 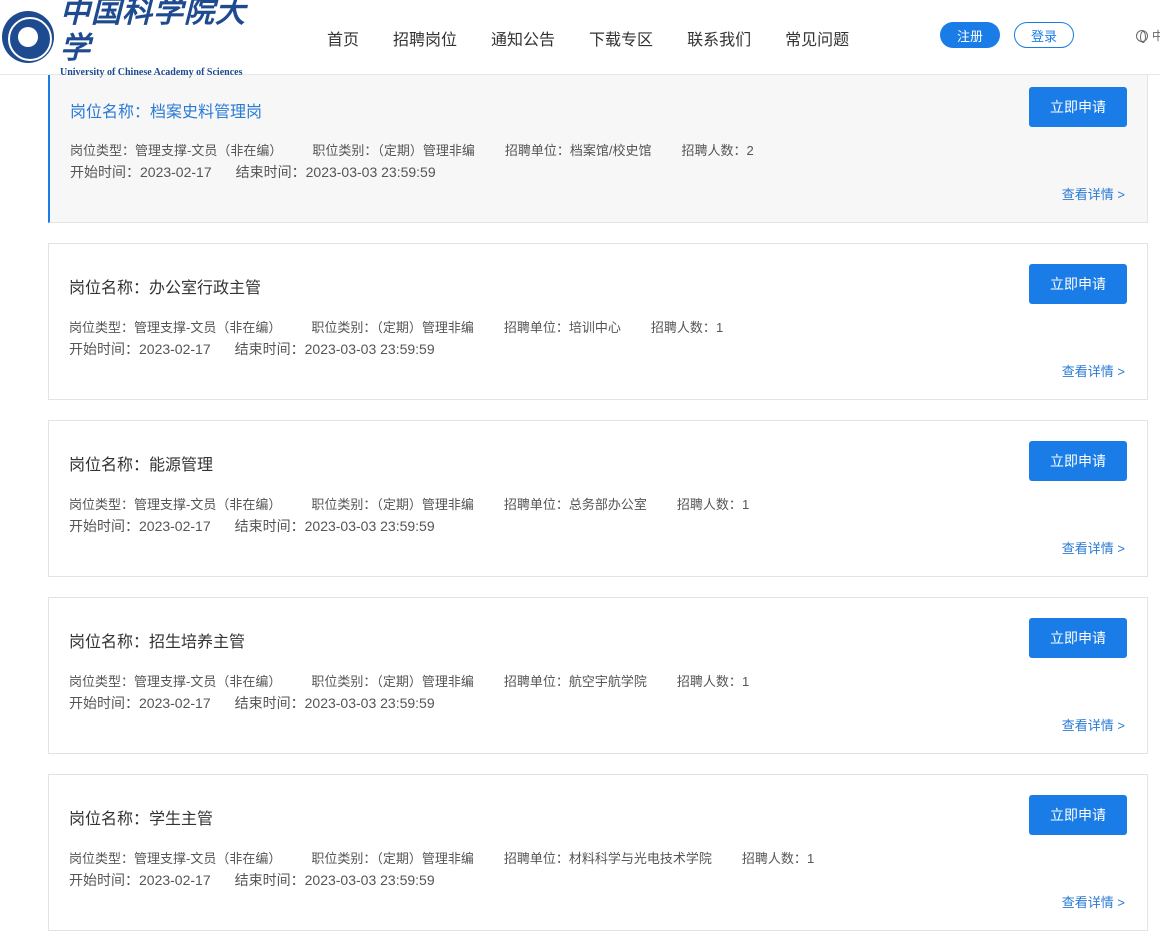 I want to click on globe-icon, so click(x=1142, y=36).